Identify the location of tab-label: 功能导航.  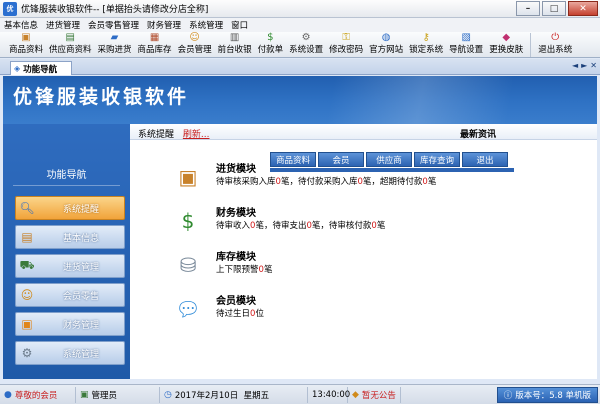
(40, 69).